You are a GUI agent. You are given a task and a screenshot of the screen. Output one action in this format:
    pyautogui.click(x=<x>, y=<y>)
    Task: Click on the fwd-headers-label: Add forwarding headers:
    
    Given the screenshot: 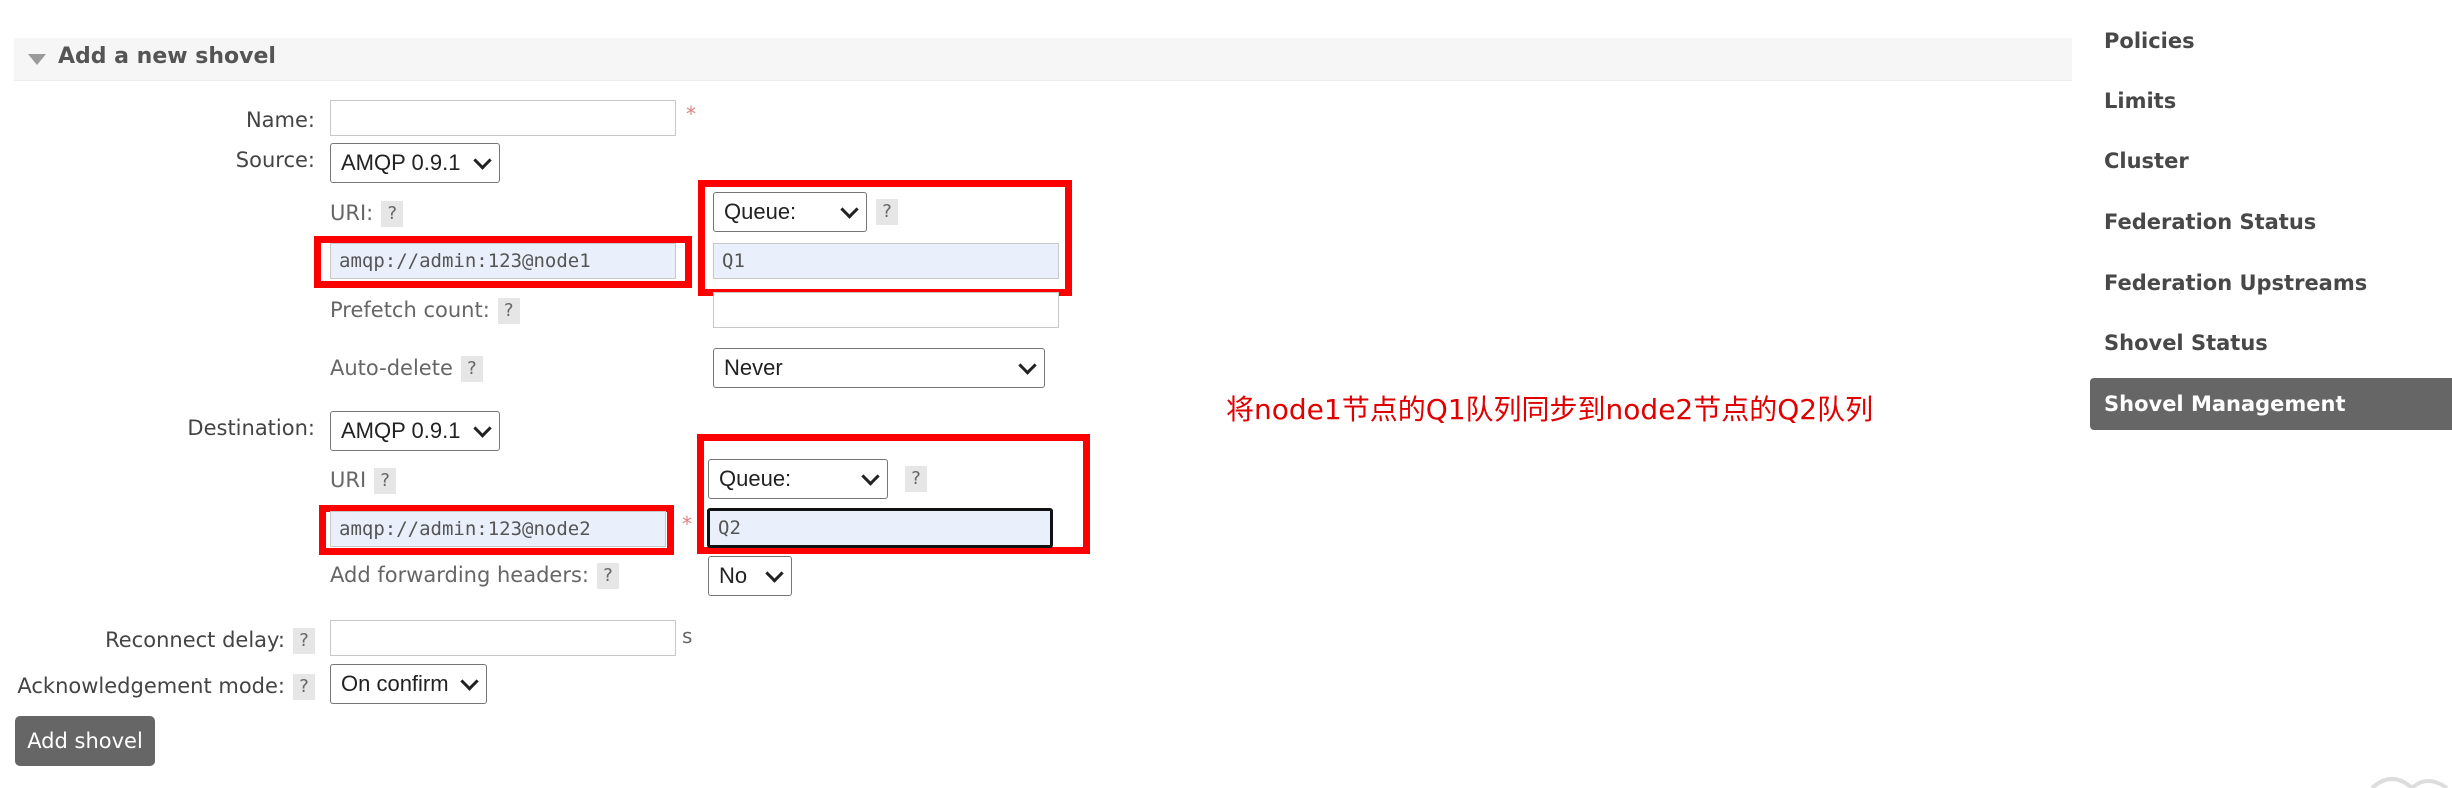 What is the action you would take?
    pyautogui.click(x=459, y=575)
    